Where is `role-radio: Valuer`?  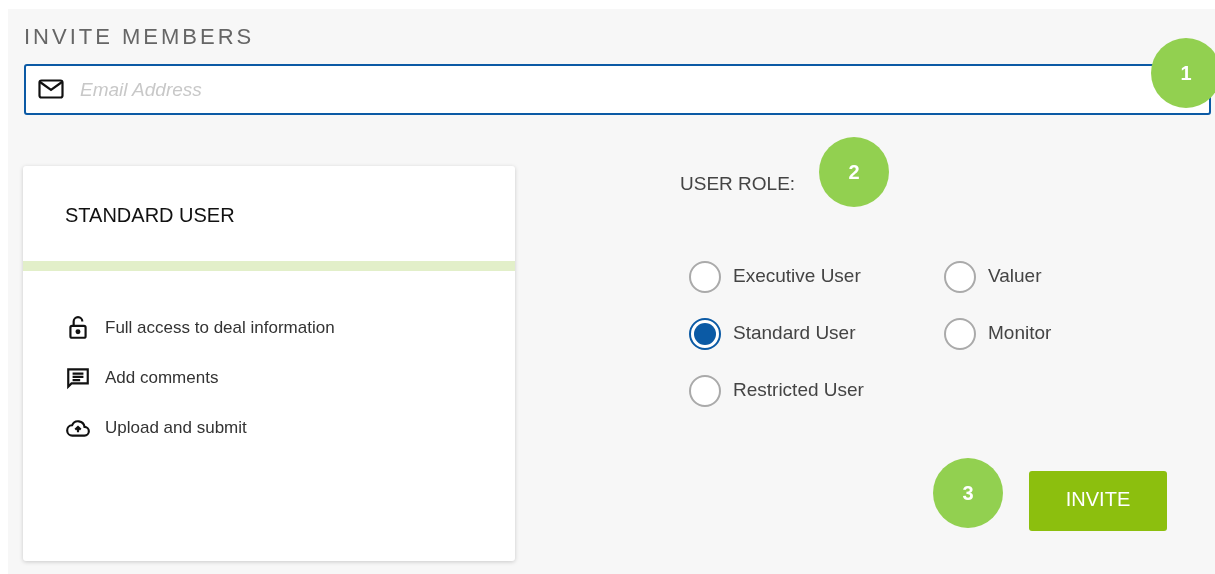 role-radio: Valuer is located at coordinates (1024, 276).